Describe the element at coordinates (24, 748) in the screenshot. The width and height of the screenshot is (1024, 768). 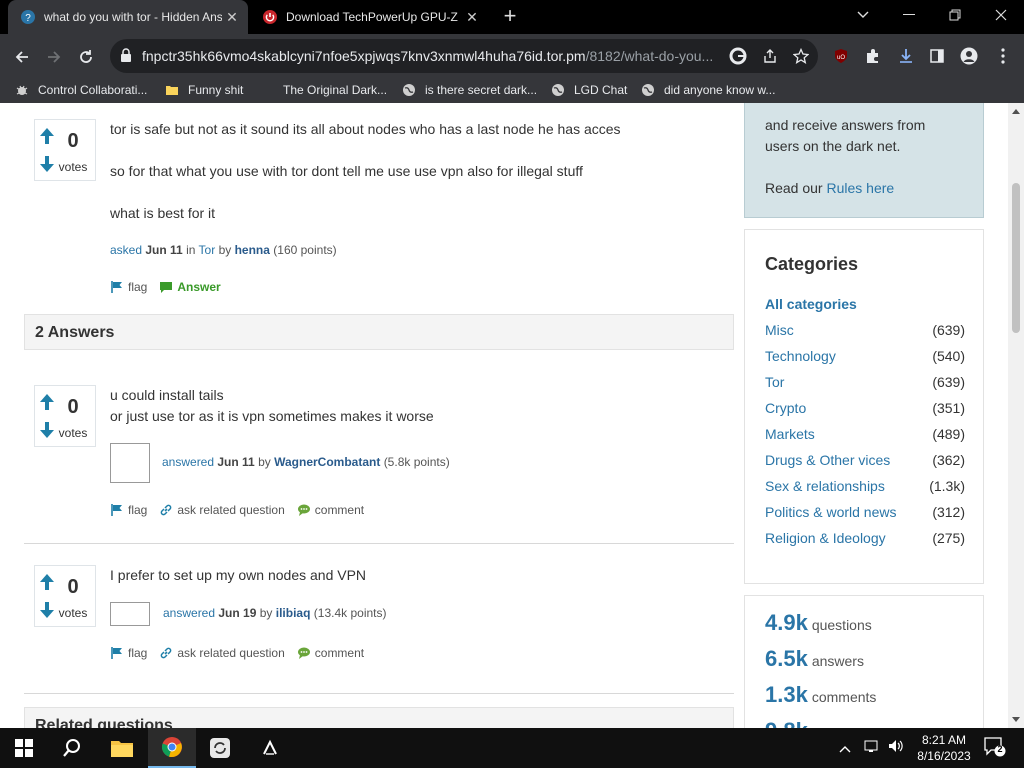
I see `windows-start-icon` at that location.